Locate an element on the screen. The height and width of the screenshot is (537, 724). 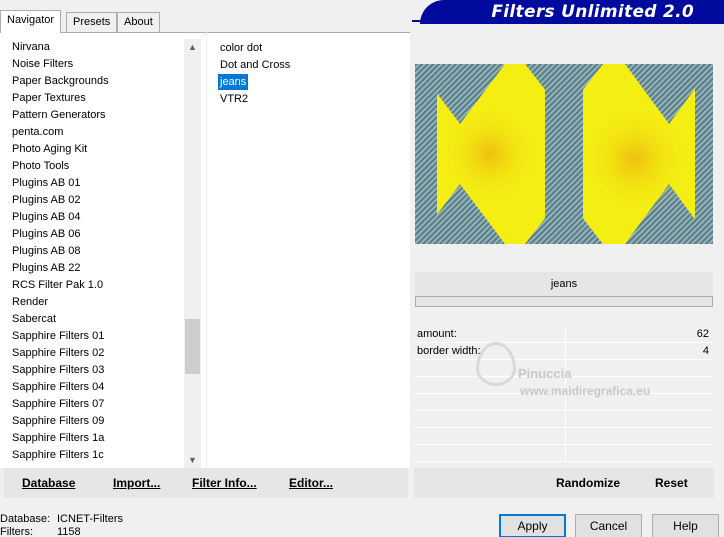
watermark-logo is located at coordinates (496, 364).